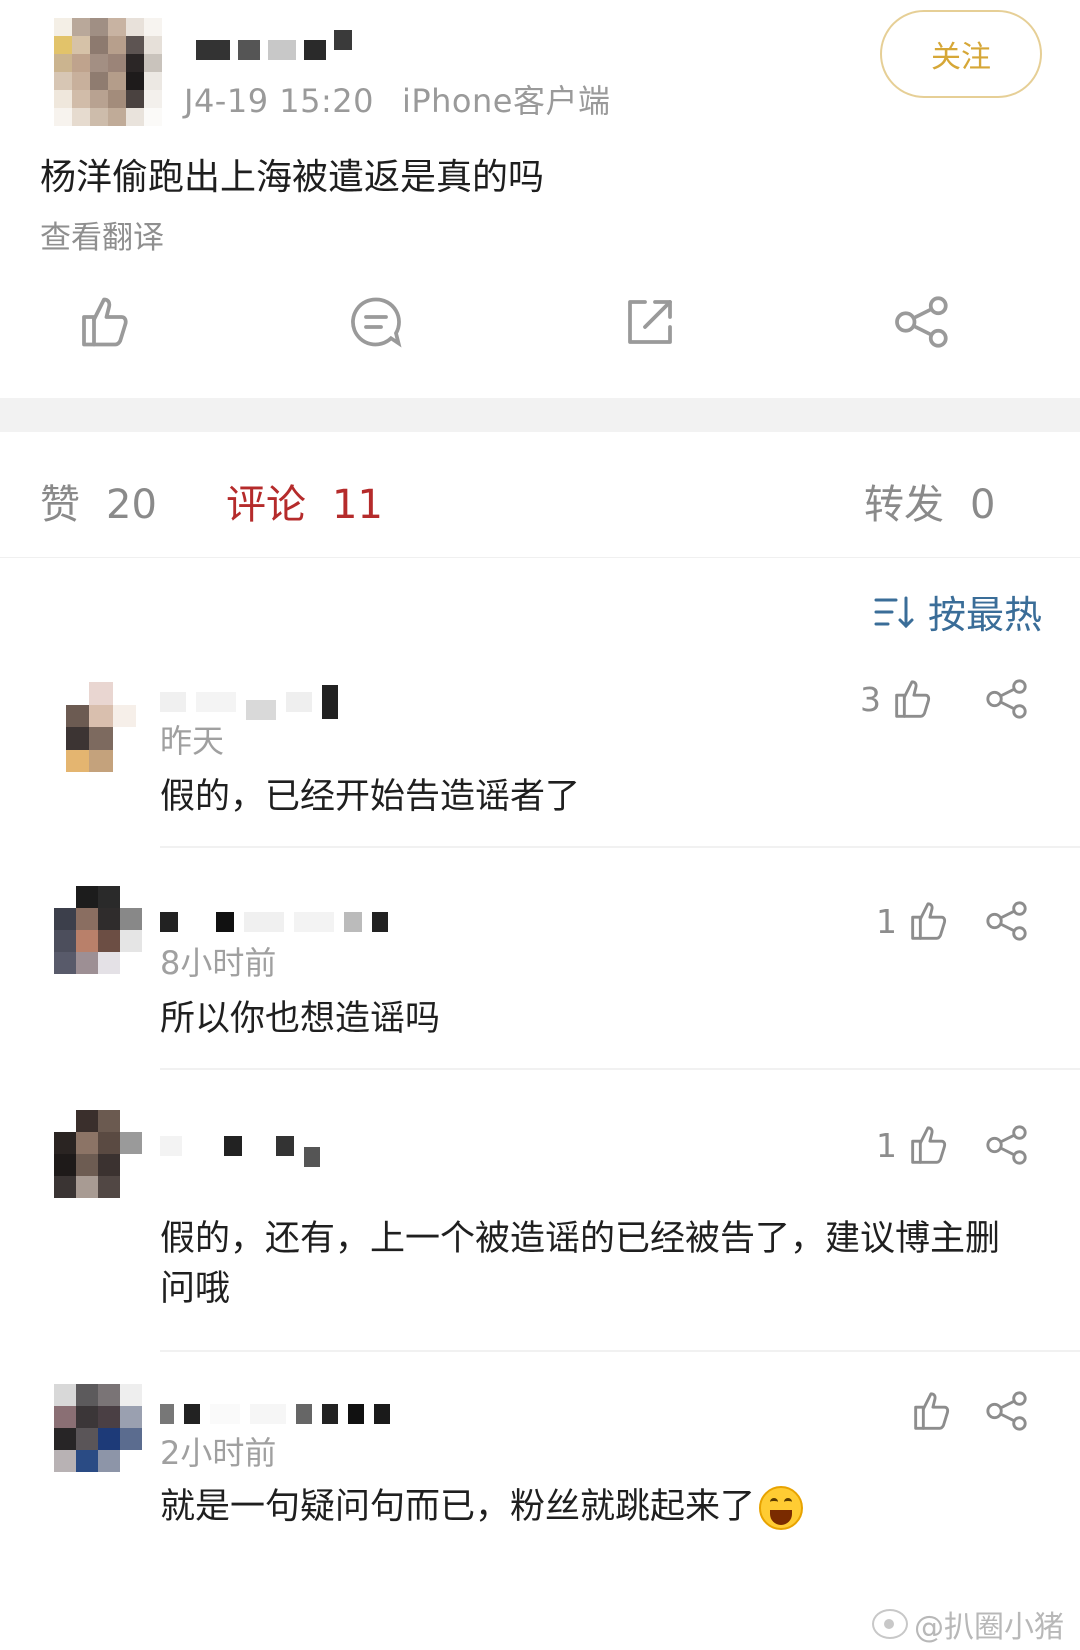 The image size is (1080, 1650). What do you see at coordinates (279, 101) in the screenshot?
I see `post-time: J4-19 15:20` at bounding box center [279, 101].